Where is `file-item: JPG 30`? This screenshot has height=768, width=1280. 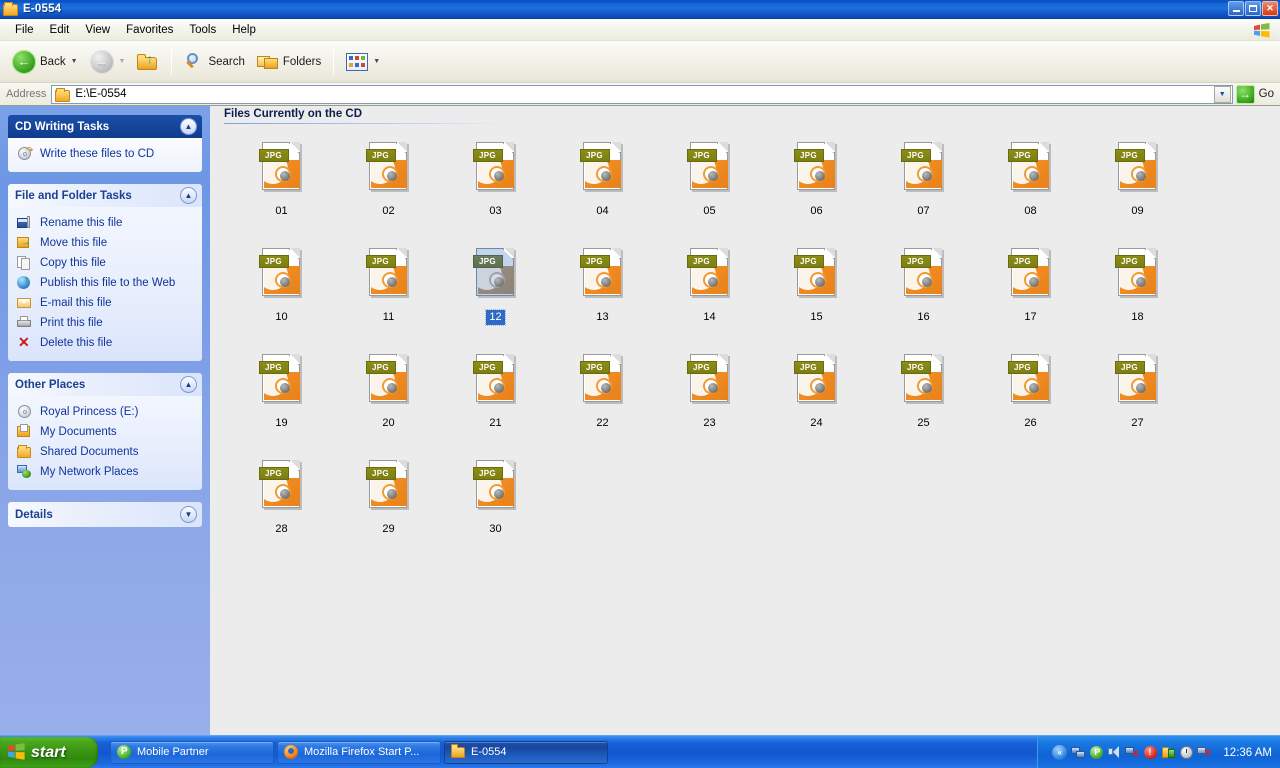 file-item: JPG 30 is located at coordinates (495, 505).